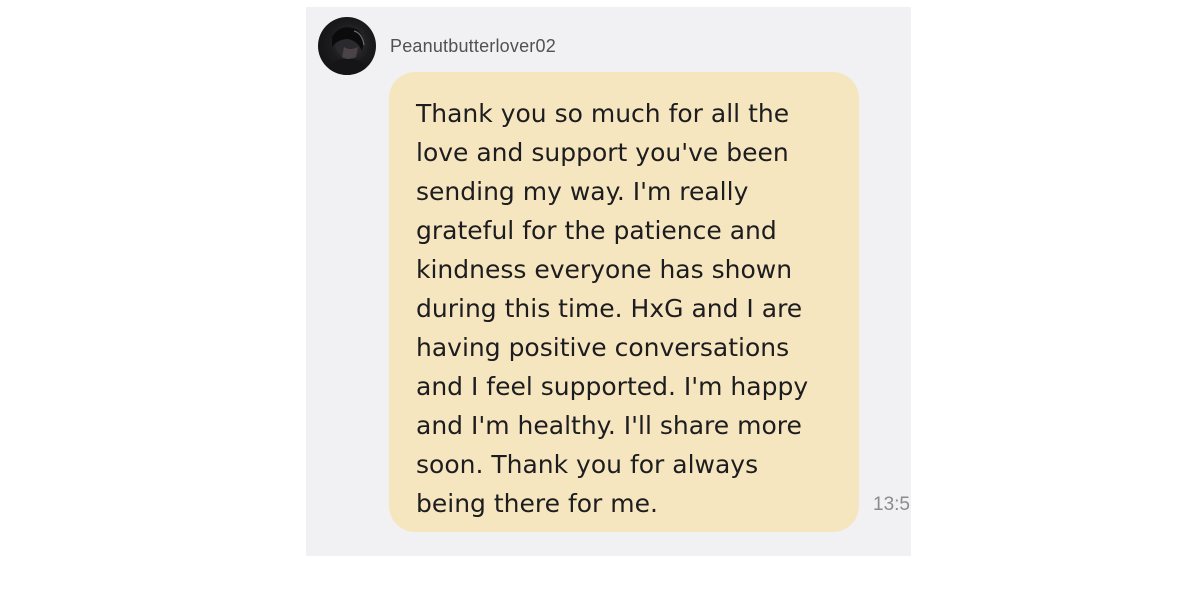 The image size is (1200, 600). I want to click on sender-username: Peanutbutterlover02, so click(473, 46).